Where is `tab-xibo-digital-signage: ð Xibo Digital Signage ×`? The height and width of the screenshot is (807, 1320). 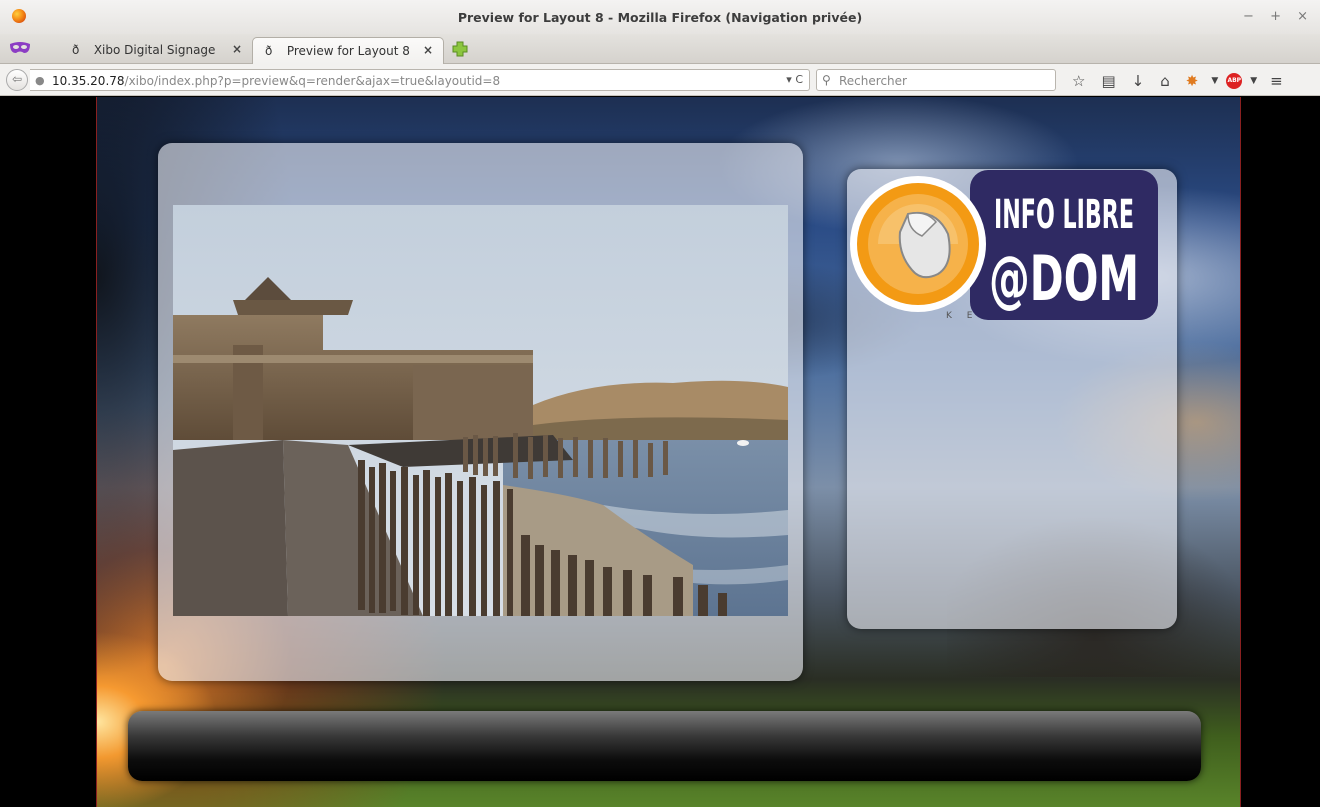
tab-xibo-digital-signage: ð Xibo Digital Signage × is located at coordinates (156, 50).